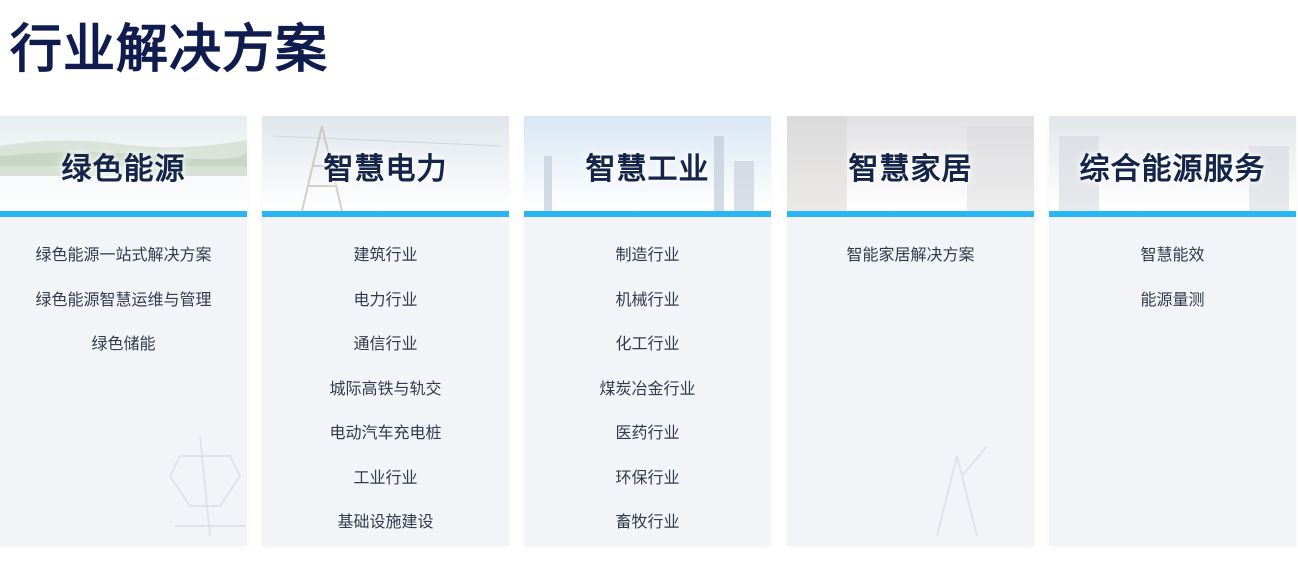  What do you see at coordinates (385, 169) in the screenshot?
I see `card-title: 智慧电力` at bounding box center [385, 169].